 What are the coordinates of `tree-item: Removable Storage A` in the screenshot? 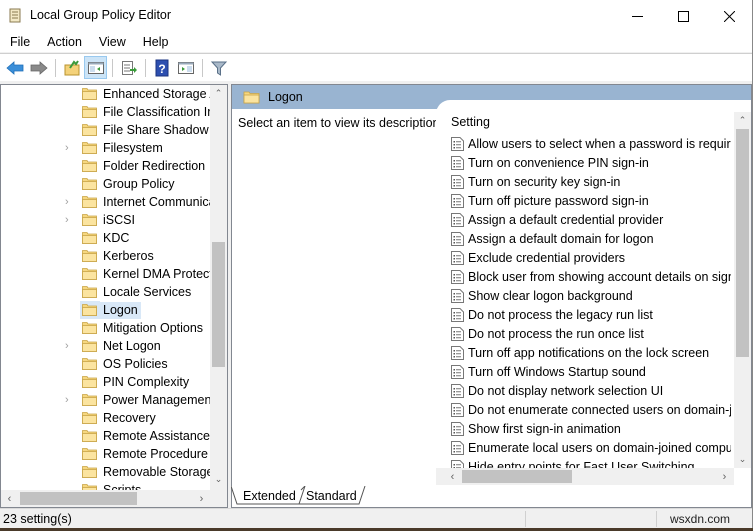 It's located at (113, 472).